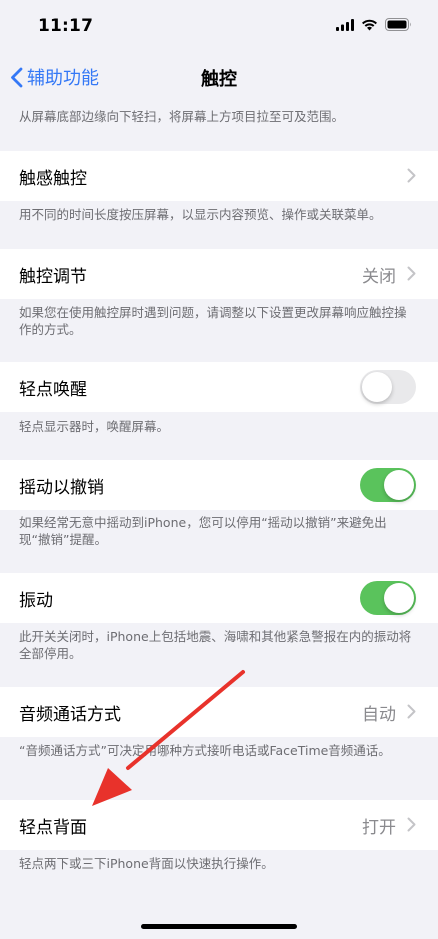 This screenshot has height=939, width=438. I want to click on reachability-footer: 从屏幕底部边缘向下轻扫，将屏幕上方项目拉至可及范围。, so click(182, 116).